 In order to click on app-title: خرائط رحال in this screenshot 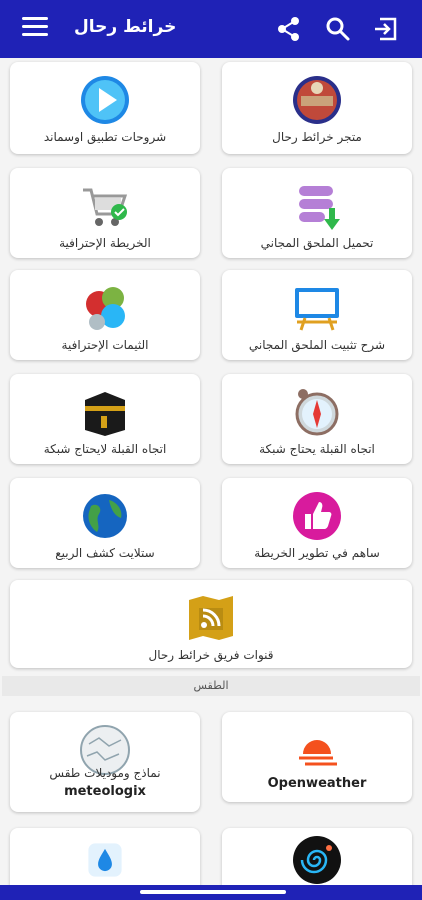, I will do `click(125, 27)`.